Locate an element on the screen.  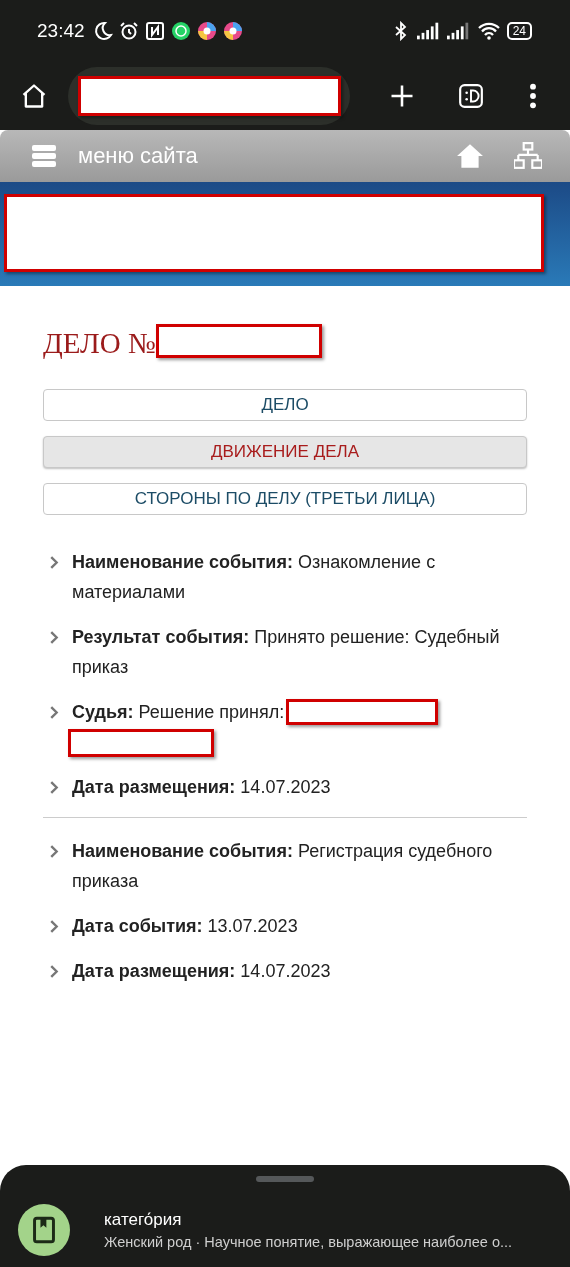
event-field: Наименование события: Ознакомление с материалами is located at coordinates (299, 577).